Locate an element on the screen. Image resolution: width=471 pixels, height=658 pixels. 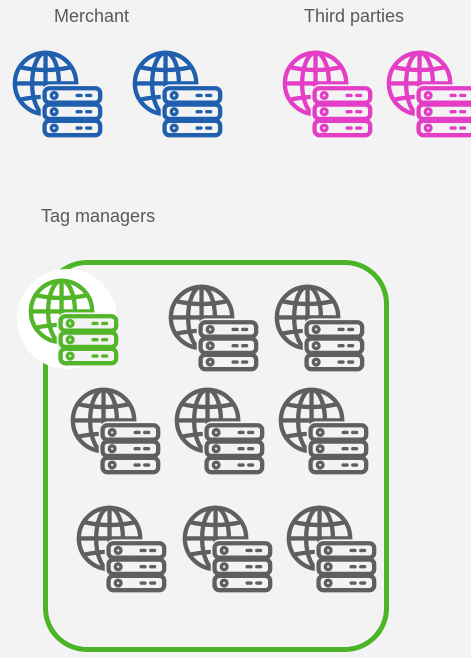
primary-tag-manager-icon is located at coordinates (74, 322).